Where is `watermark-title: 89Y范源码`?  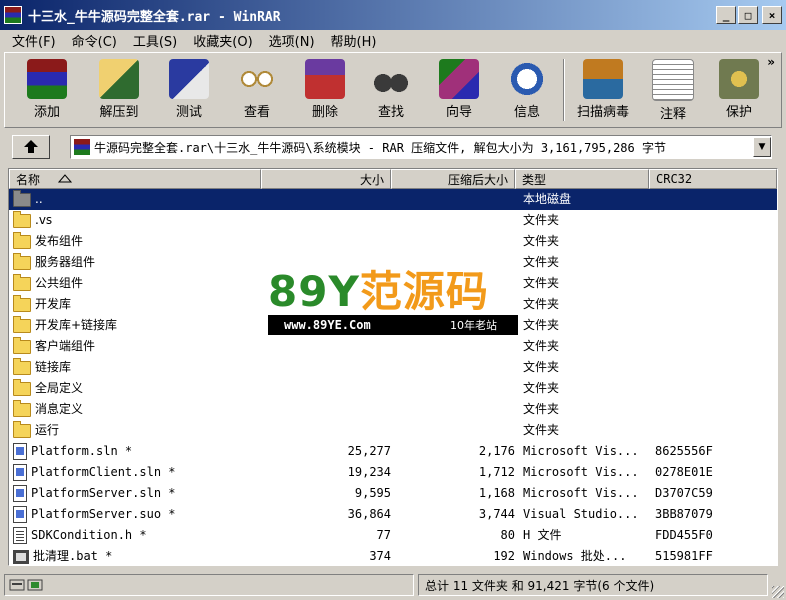
watermark-title: 89Y范源码 is located at coordinates (378, 292).